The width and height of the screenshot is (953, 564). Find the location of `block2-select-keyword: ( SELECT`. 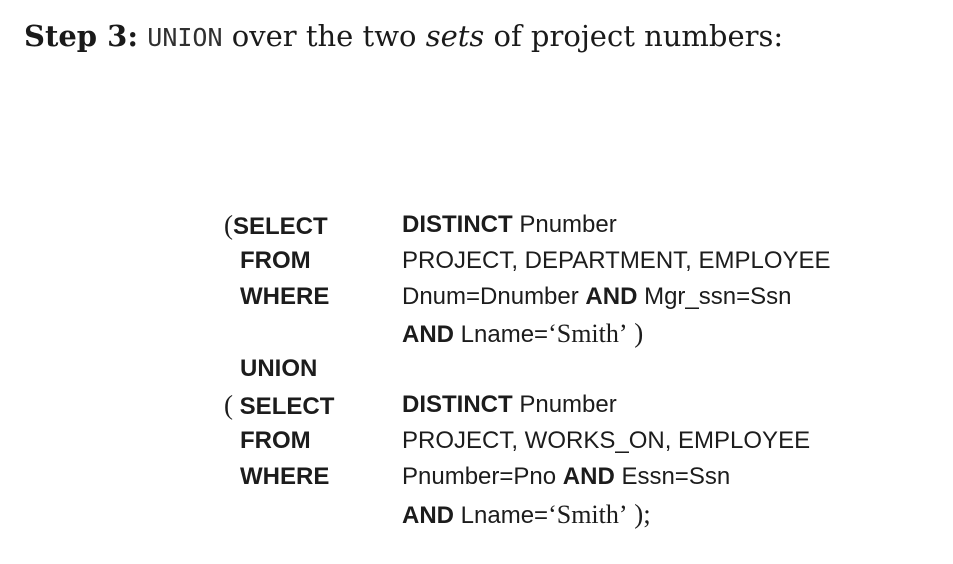

block2-select-keyword: ( SELECT is located at coordinates (279, 405).